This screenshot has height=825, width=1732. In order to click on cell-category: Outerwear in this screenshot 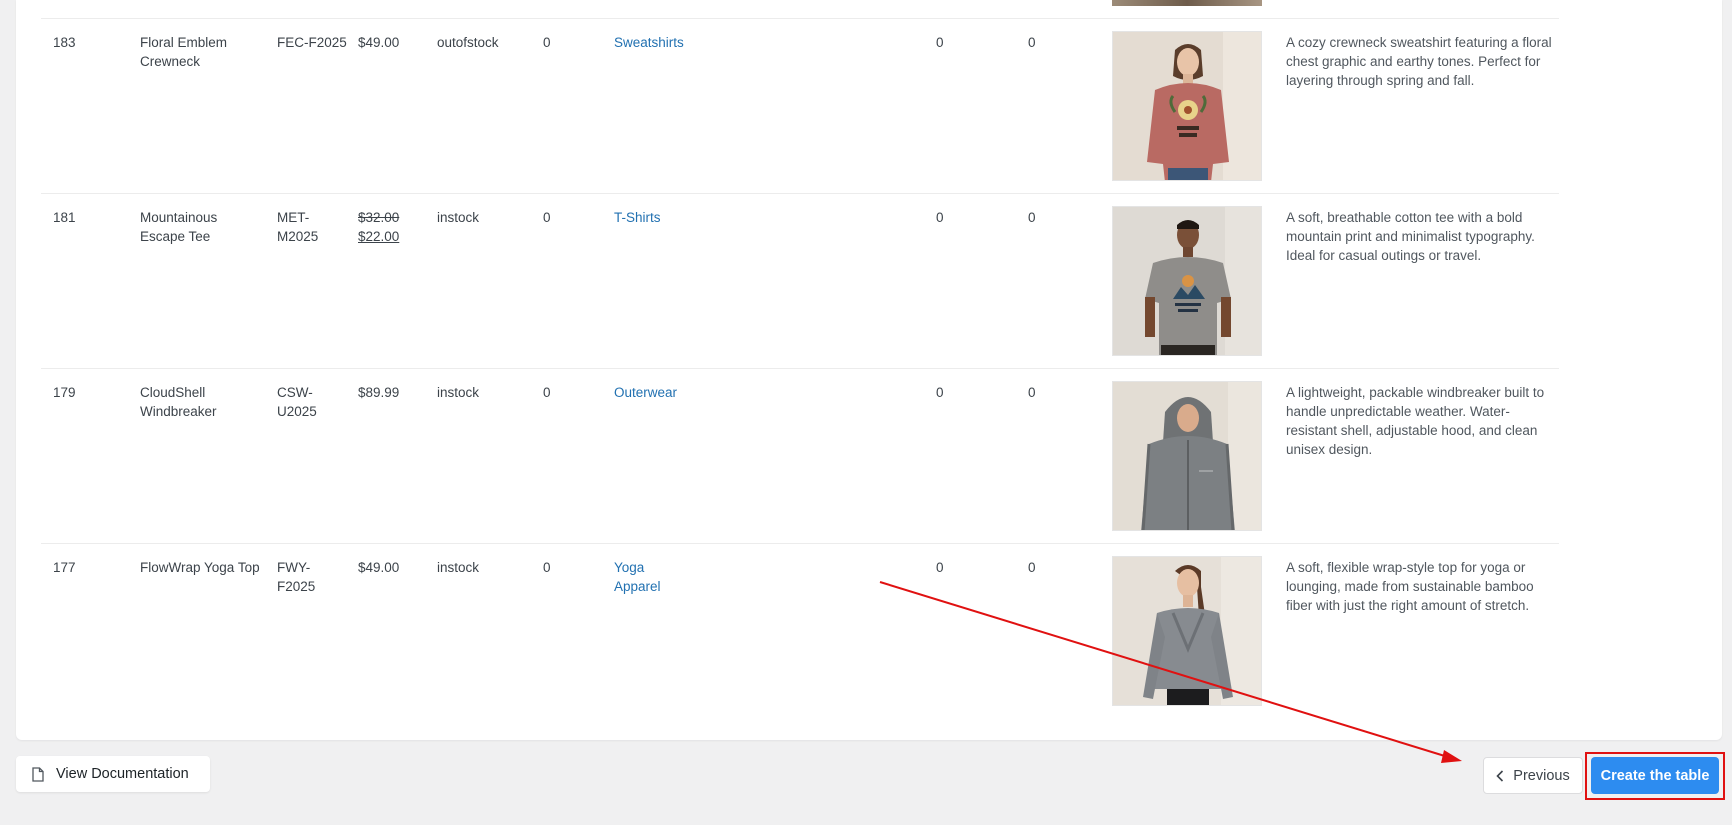, I will do `click(679, 392)`.